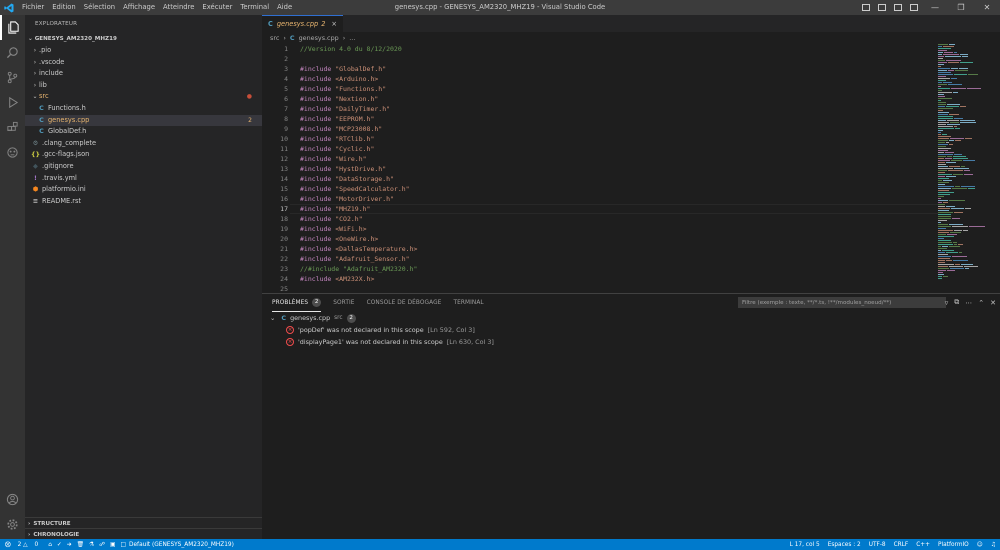  Describe the element at coordinates (600, 59) in the screenshot. I see `code-line: 2` at that location.